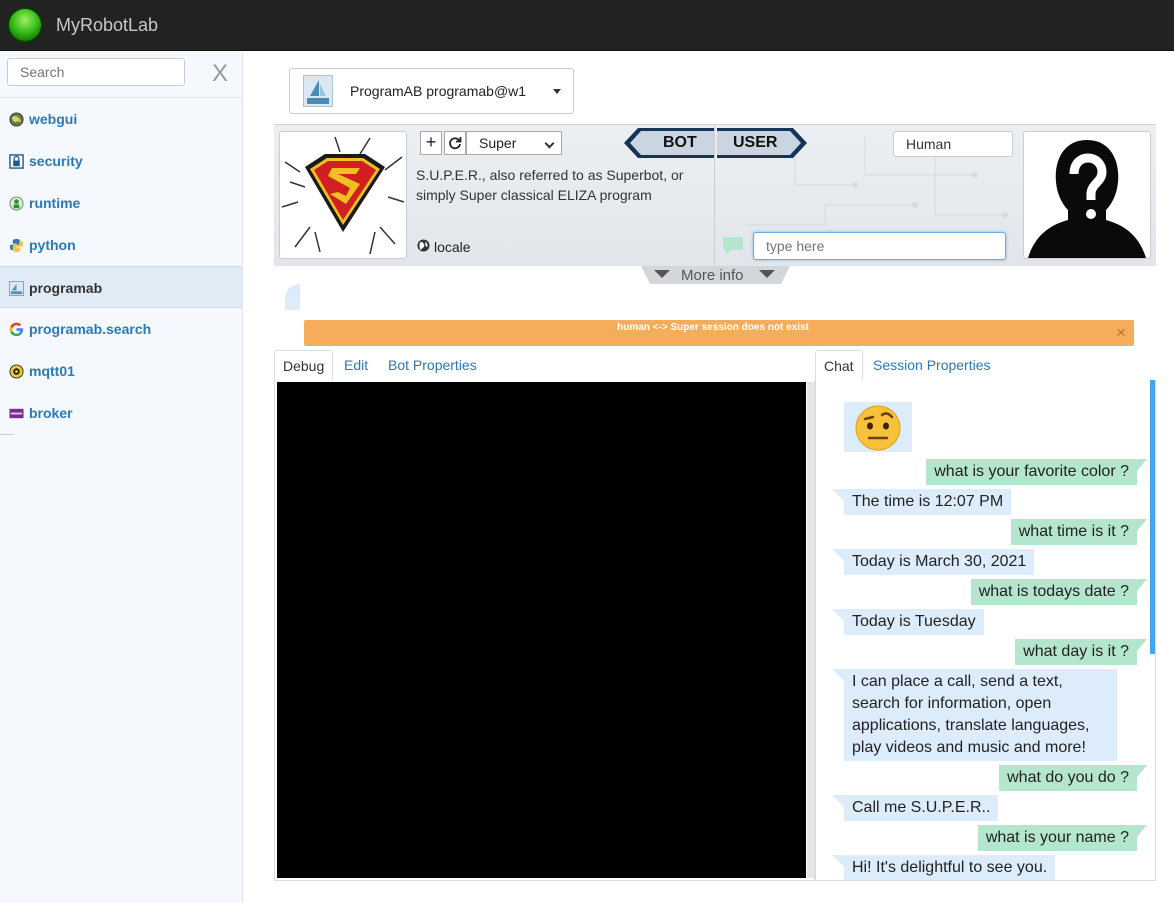 The height and width of the screenshot is (903, 1174). Describe the element at coordinates (121, 245) in the screenshot. I see `sidebar-item-python: python` at that location.